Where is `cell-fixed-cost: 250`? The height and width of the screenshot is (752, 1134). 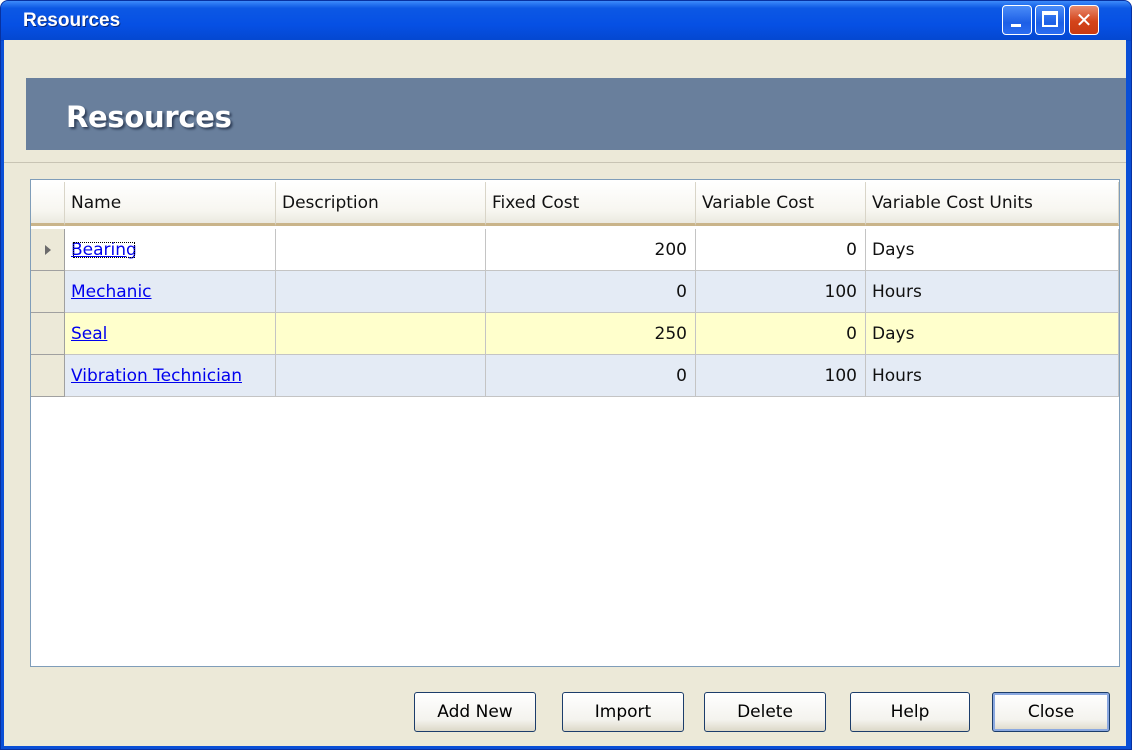
cell-fixed-cost: 250 is located at coordinates (591, 334).